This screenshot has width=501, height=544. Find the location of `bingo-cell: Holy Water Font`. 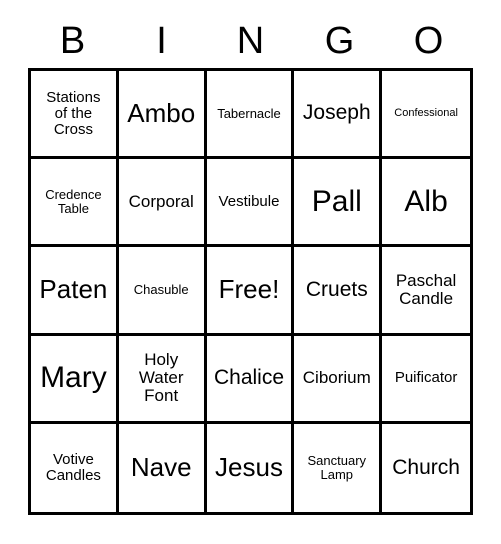

bingo-cell: Holy Water Font is located at coordinates (162, 379).